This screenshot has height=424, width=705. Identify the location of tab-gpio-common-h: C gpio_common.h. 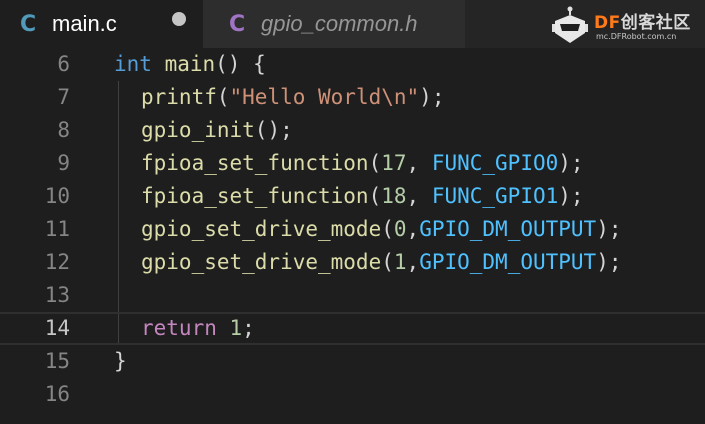
(334, 24).